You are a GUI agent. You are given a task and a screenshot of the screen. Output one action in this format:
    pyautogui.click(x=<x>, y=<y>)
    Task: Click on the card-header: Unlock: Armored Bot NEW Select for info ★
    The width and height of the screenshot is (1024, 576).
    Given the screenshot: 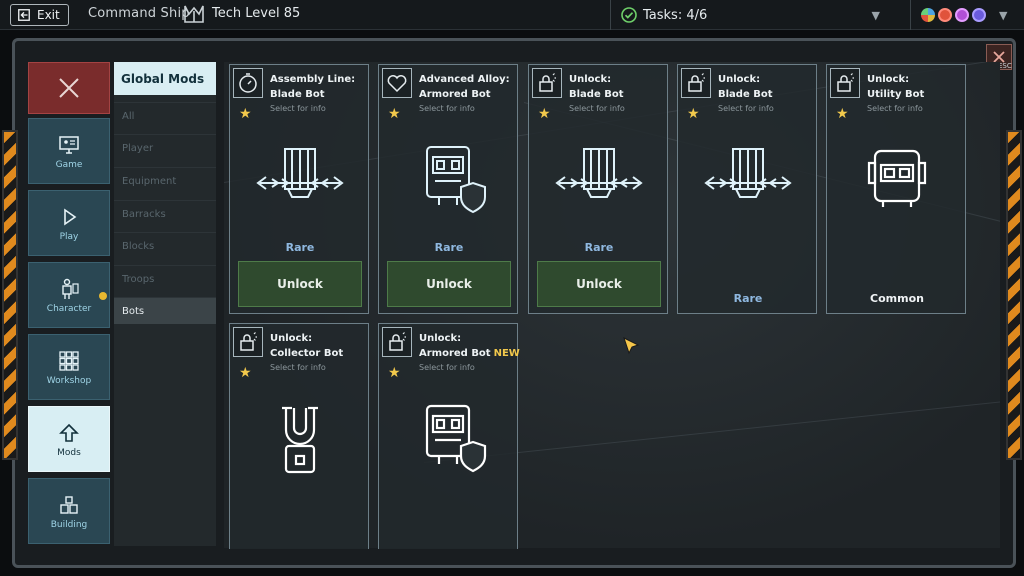 What is the action you would take?
    pyautogui.click(x=449, y=354)
    